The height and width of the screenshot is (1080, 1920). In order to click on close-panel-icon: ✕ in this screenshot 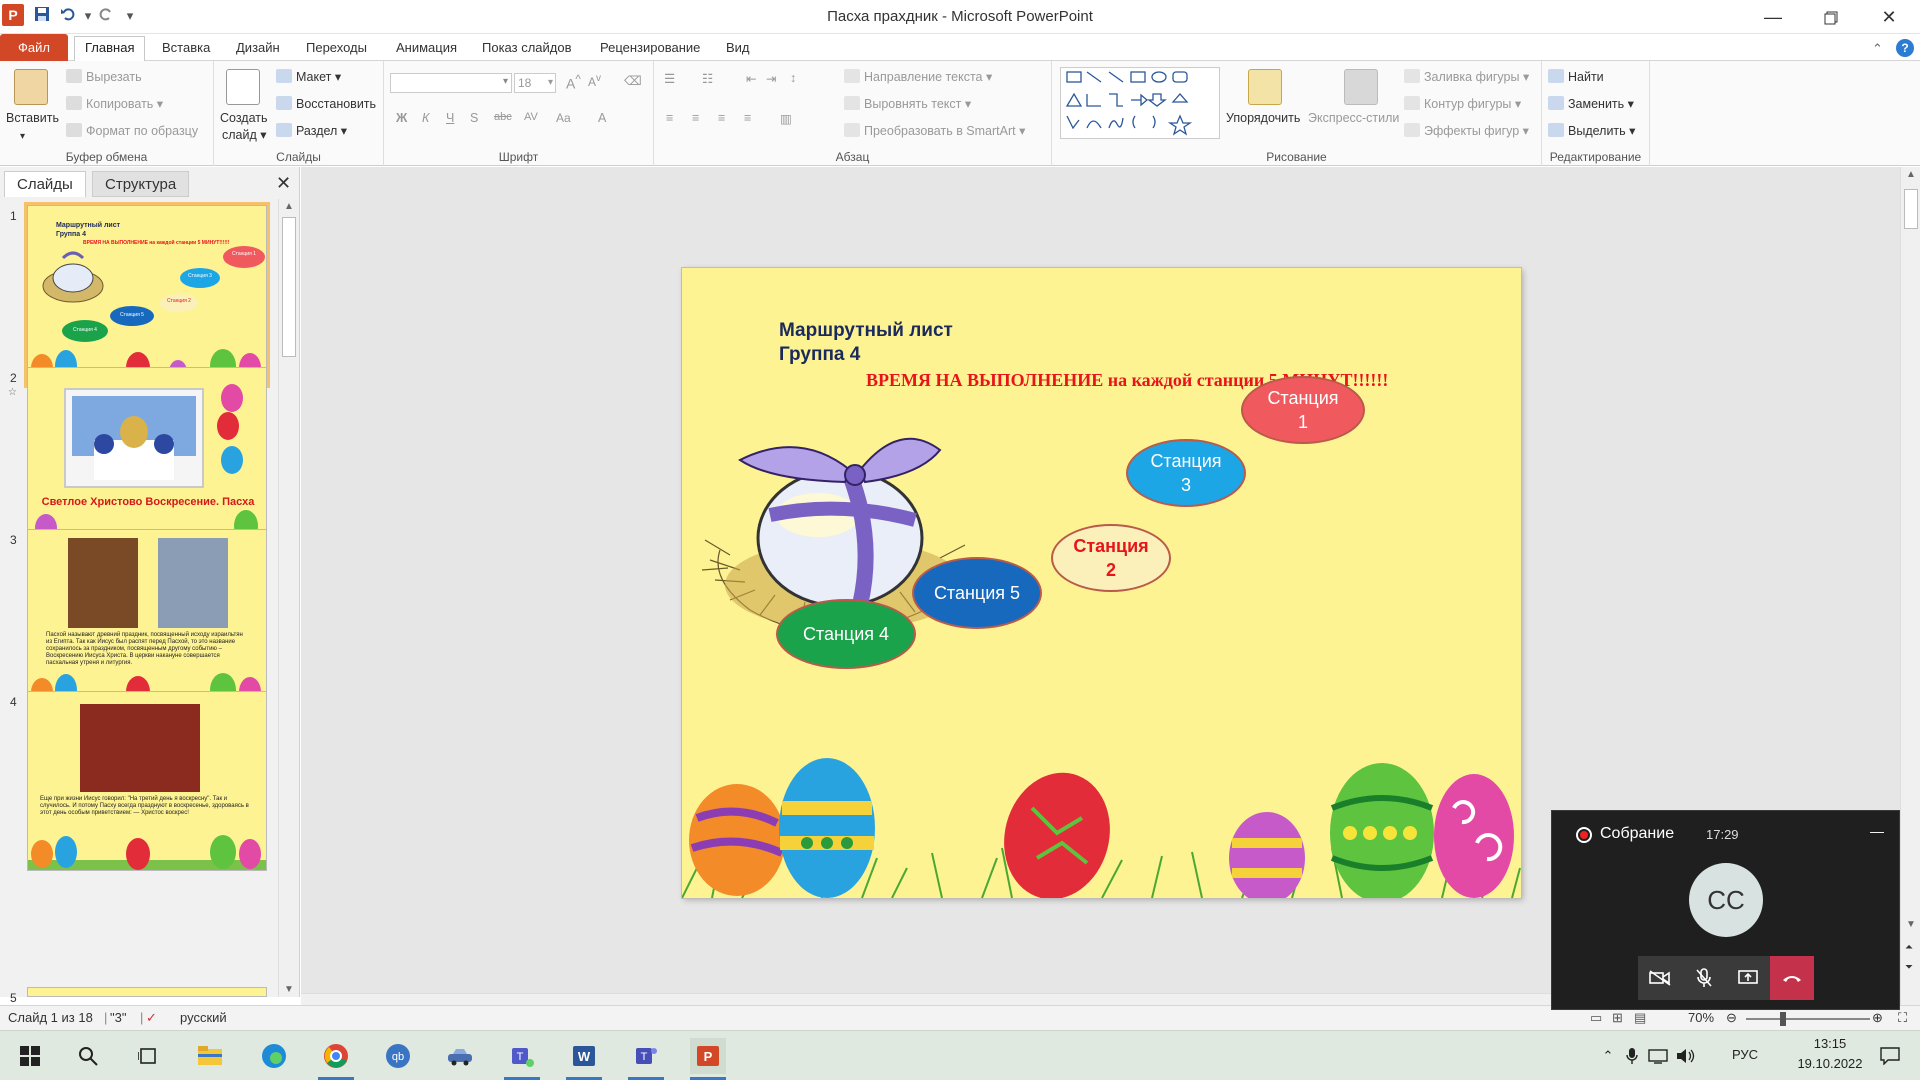, I will do `click(283, 183)`.